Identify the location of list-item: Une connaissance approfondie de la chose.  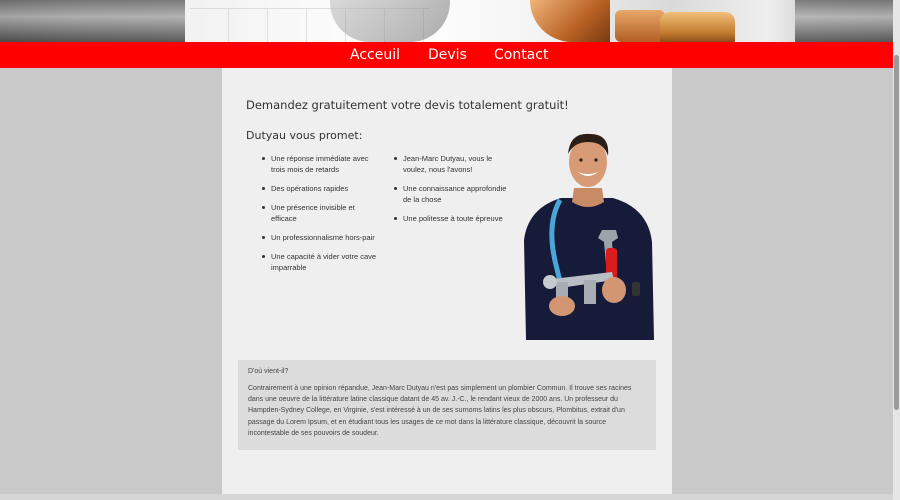
(451, 194).